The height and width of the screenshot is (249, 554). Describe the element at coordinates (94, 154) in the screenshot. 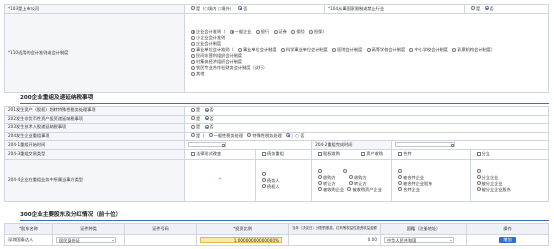

I see `reorg-type-label: 204-3重组交易类型` at that location.